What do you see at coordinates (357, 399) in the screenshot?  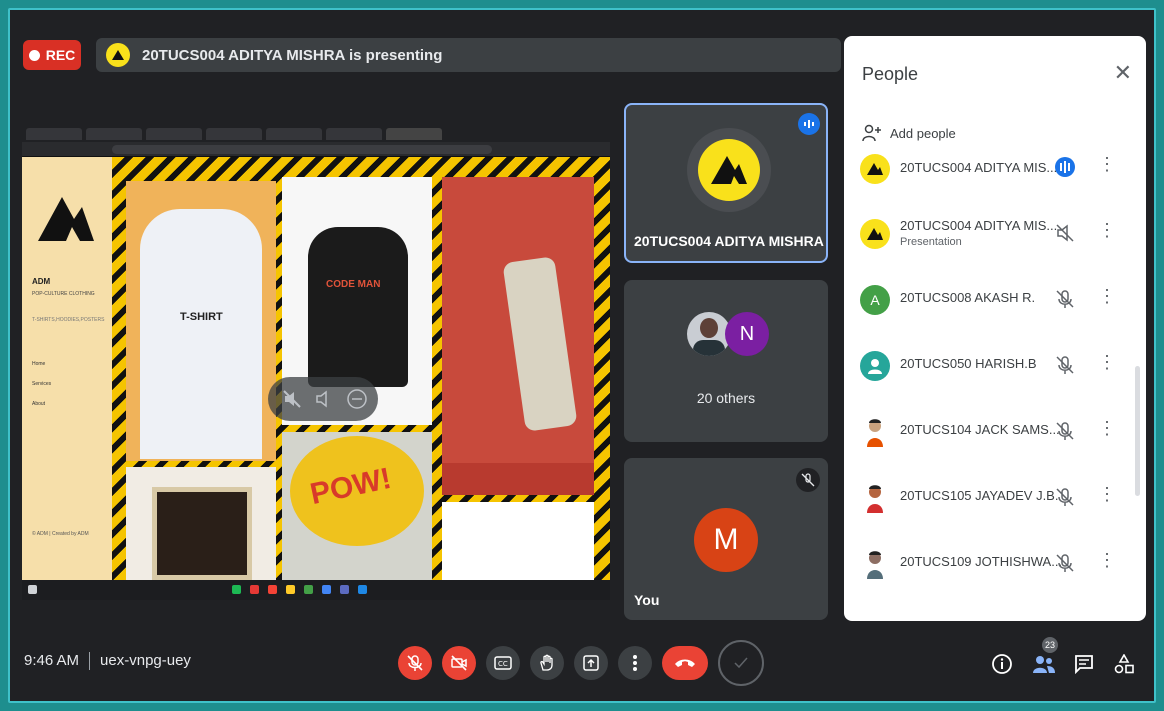 I see `minus-circle-icon` at bounding box center [357, 399].